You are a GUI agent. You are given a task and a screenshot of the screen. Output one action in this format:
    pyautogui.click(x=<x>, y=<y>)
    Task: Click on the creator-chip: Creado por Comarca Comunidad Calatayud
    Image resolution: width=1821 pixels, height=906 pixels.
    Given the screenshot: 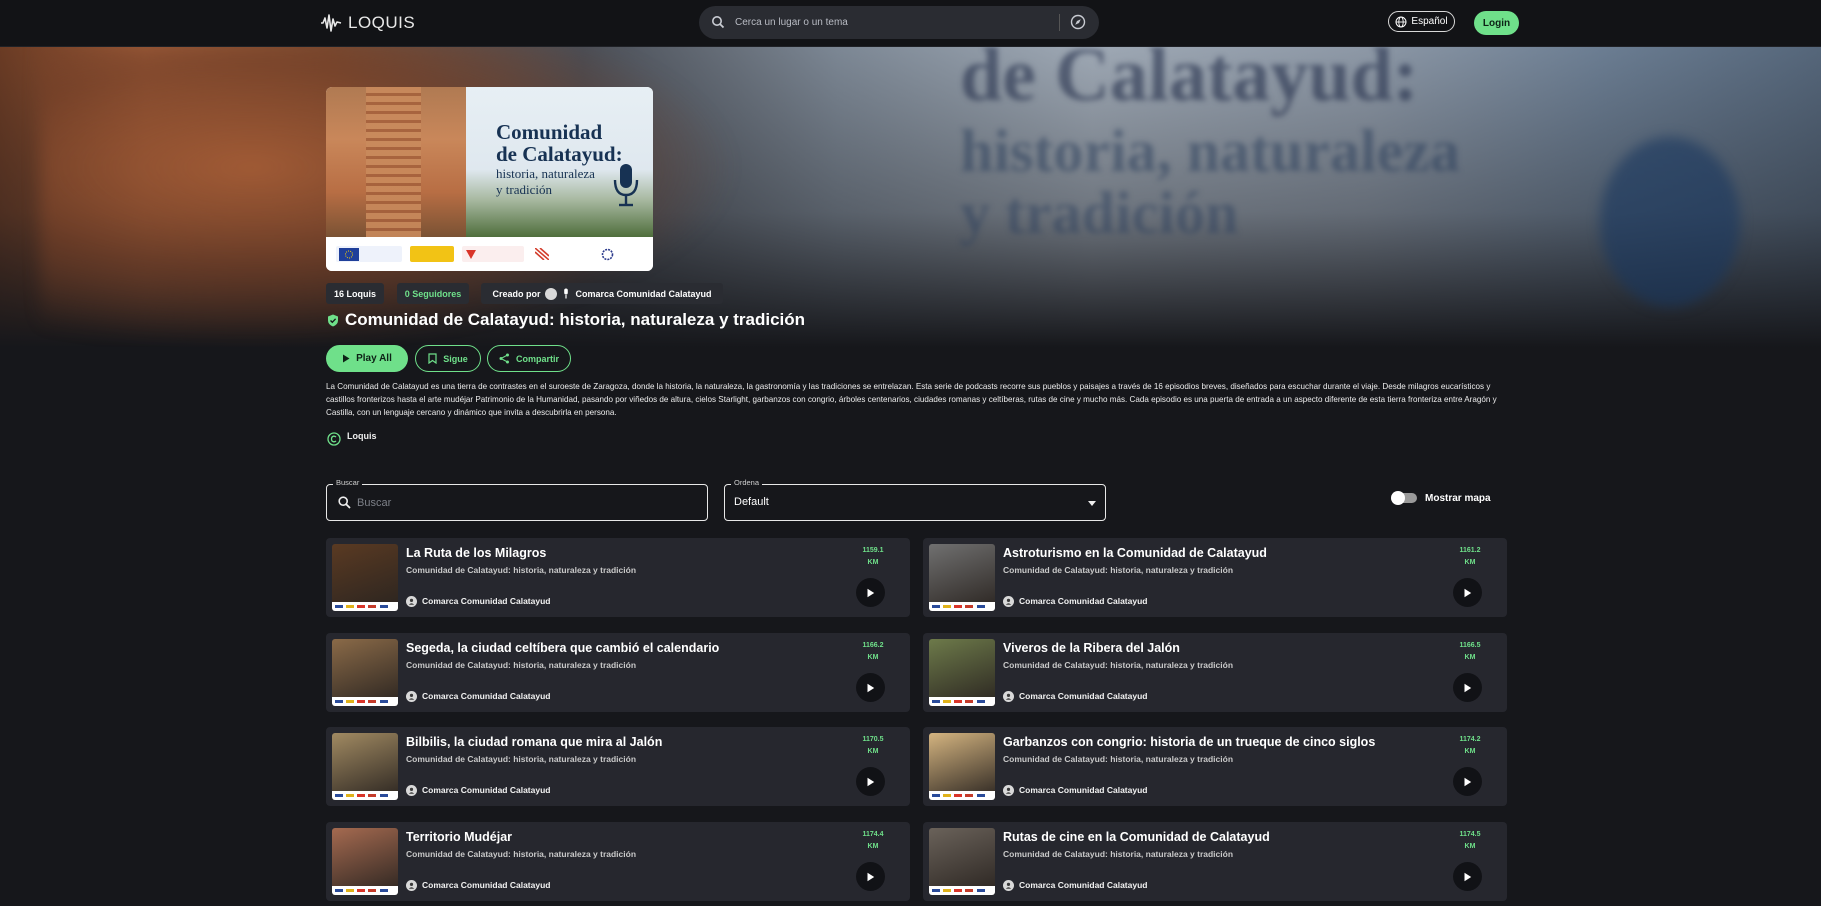 What is the action you would take?
    pyautogui.click(x=602, y=293)
    